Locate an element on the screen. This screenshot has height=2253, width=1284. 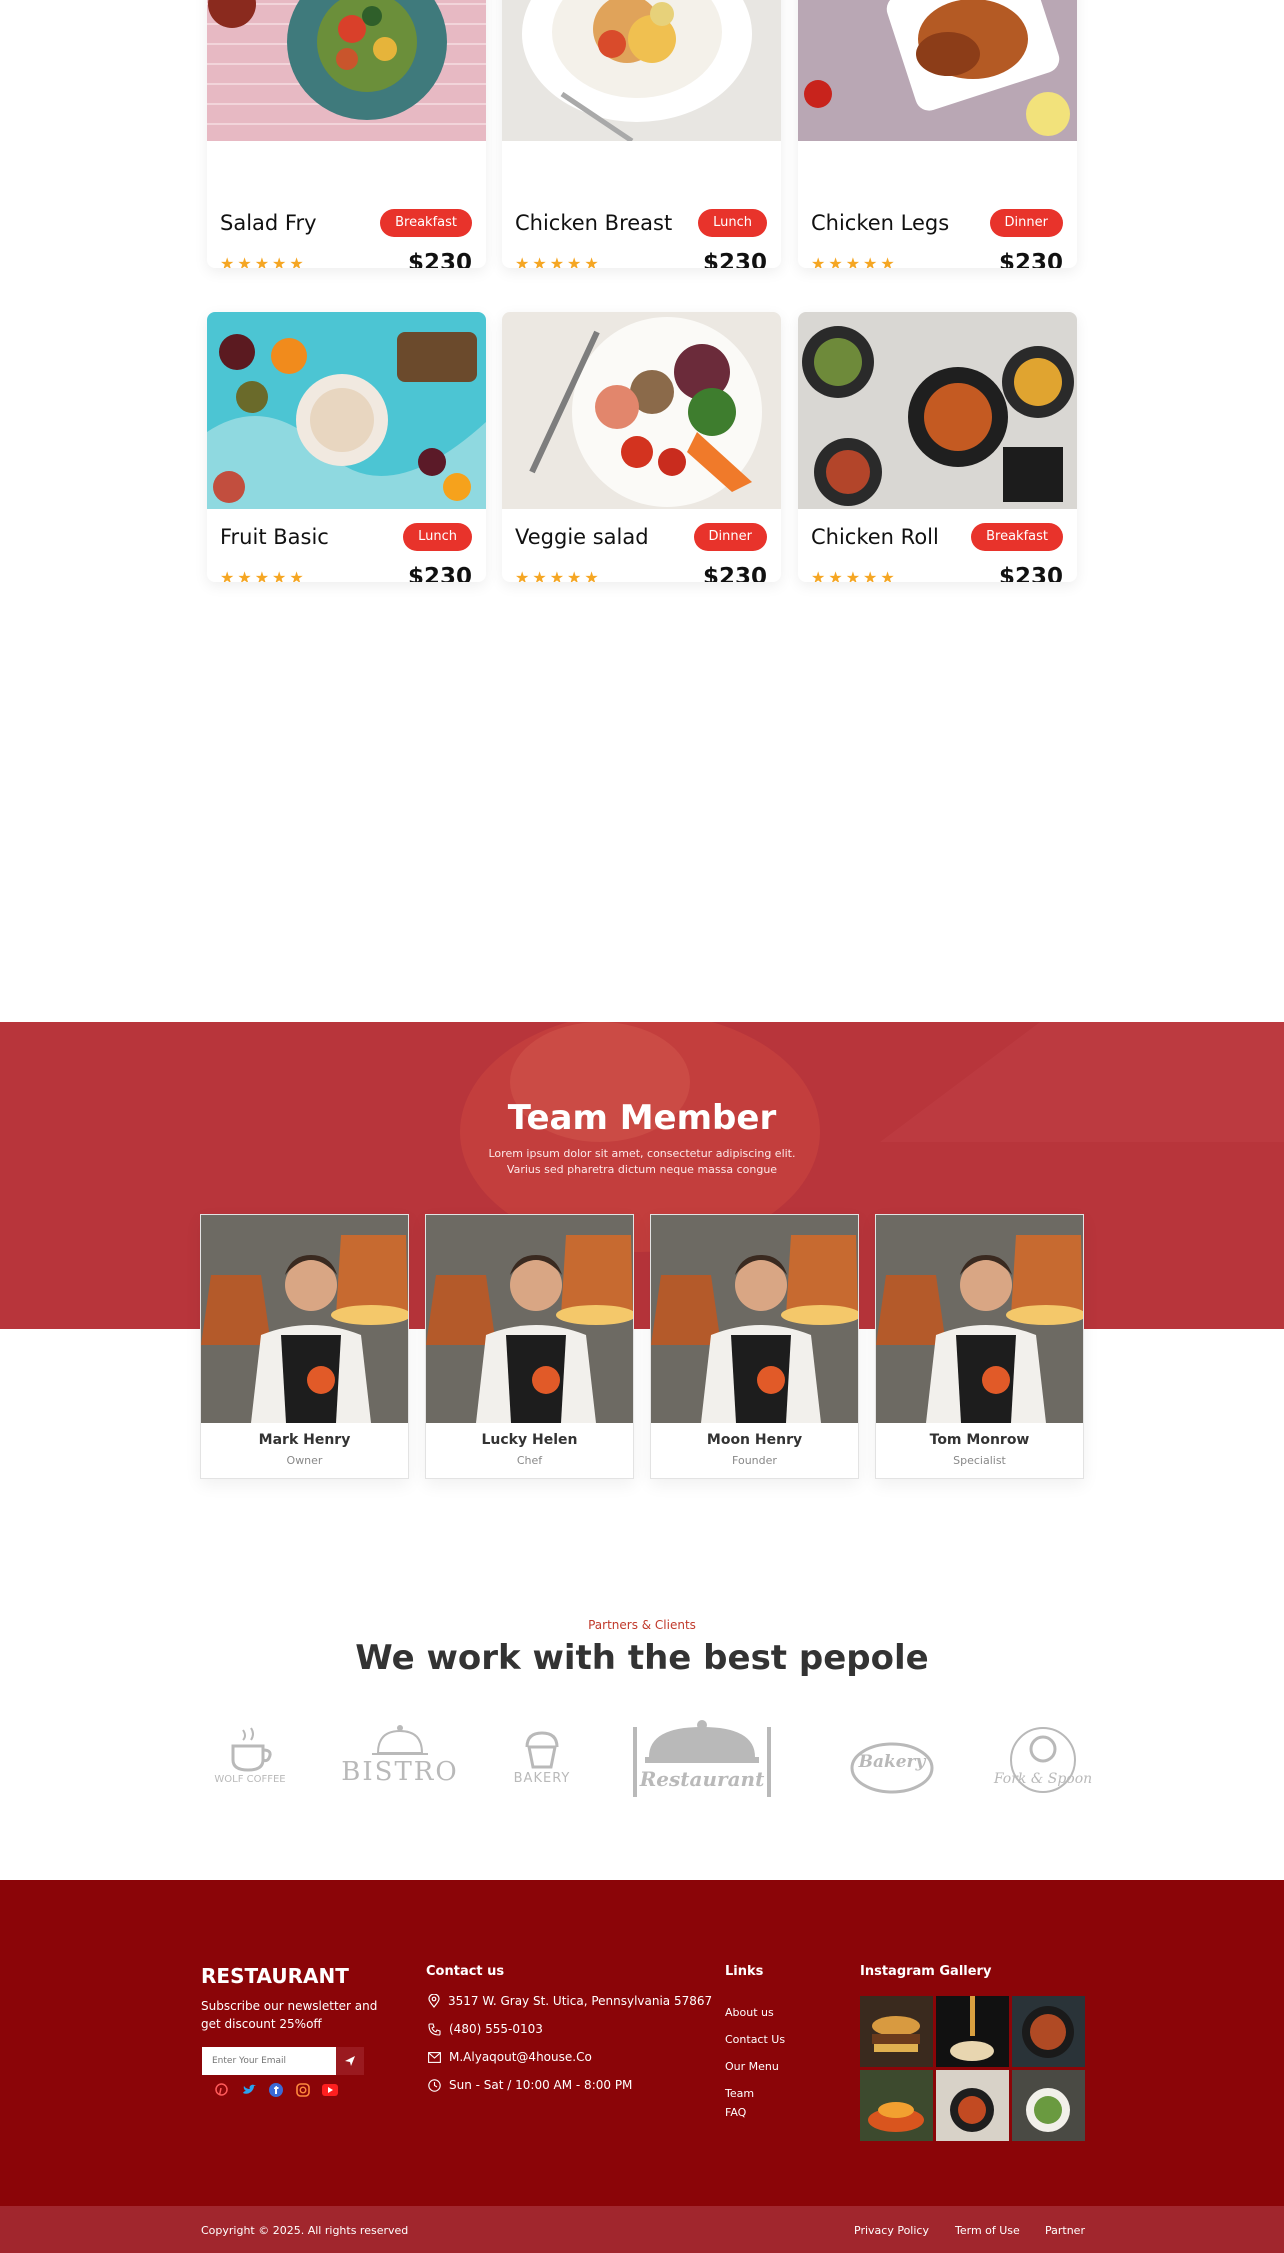
dish-name: Salad Fry is located at coordinates (268, 223).